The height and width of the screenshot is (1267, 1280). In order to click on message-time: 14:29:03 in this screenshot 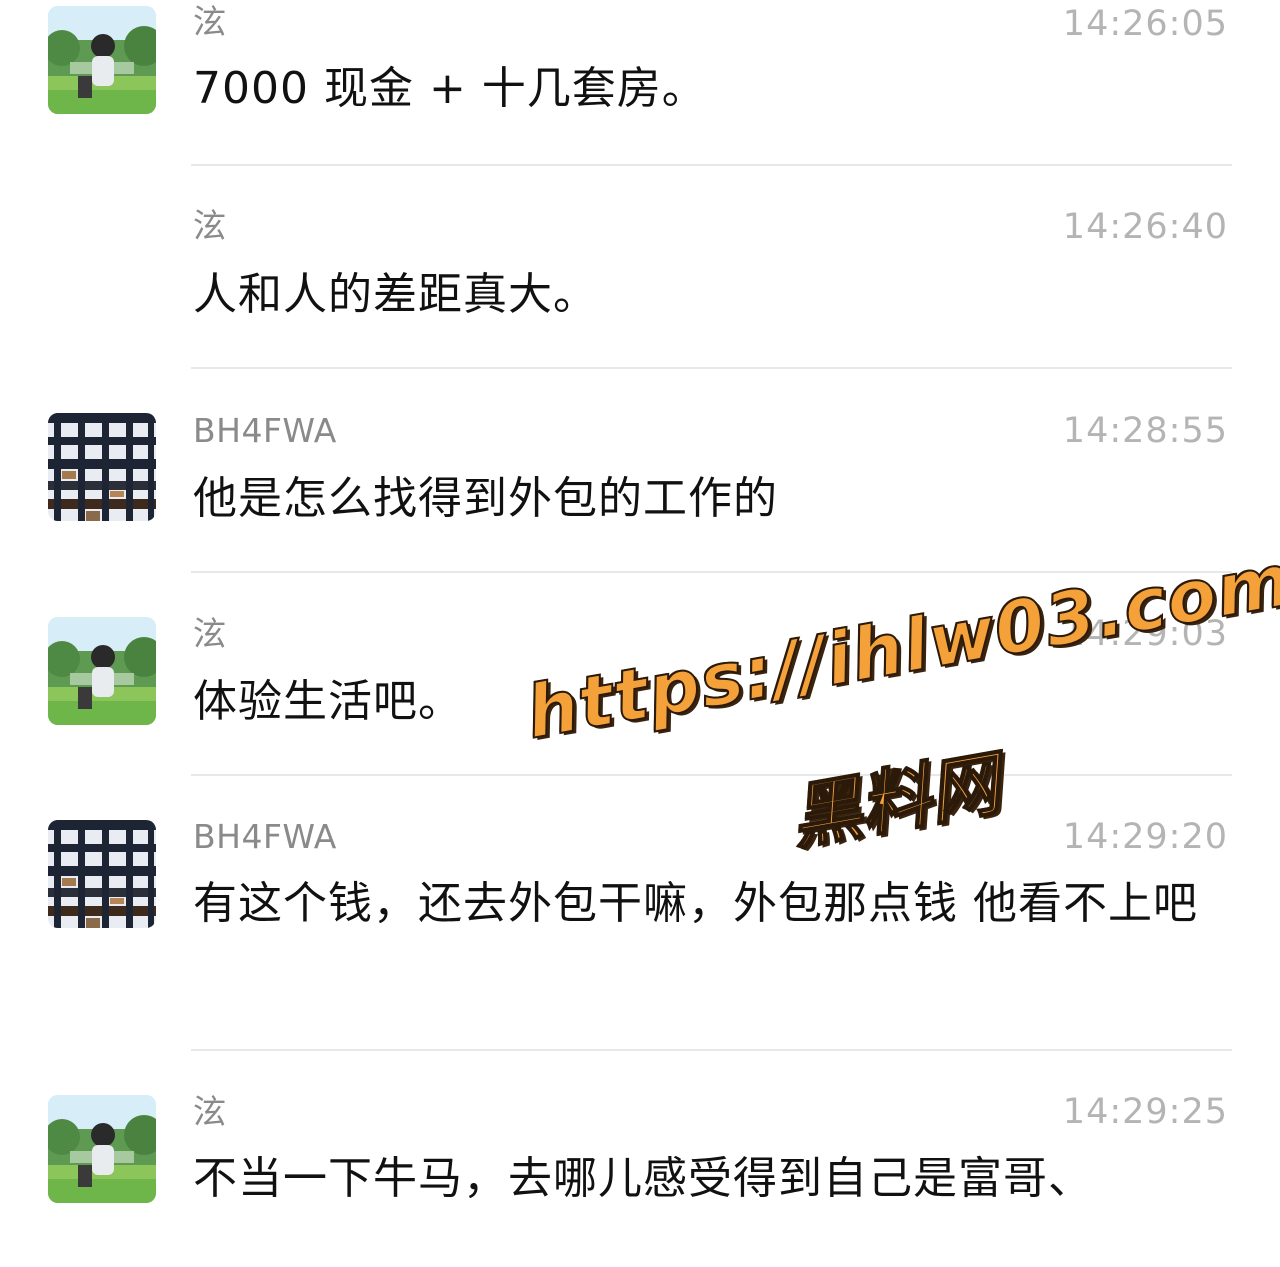, I will do `click(1145, 634)`.